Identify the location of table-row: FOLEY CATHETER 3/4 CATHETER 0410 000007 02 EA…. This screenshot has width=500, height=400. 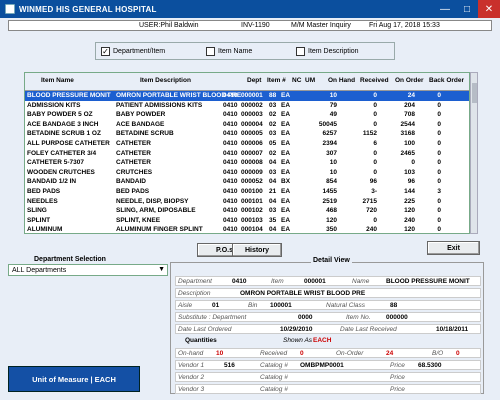
(247, 154).